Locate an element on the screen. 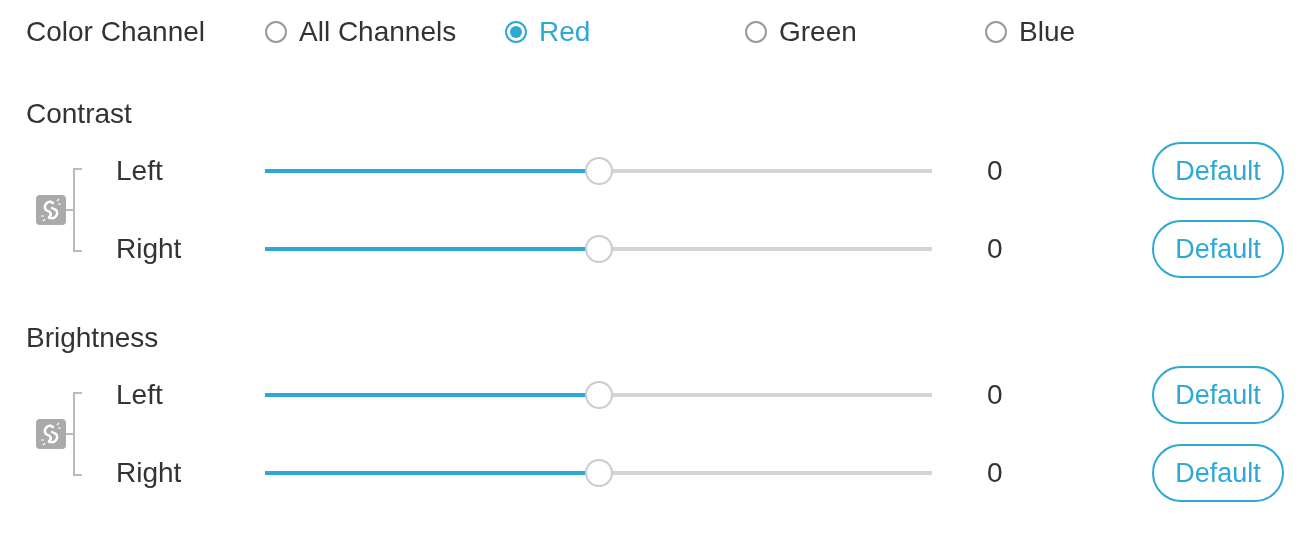 The height and width of the screenshot is (554, 1316). radio-option: Blue is located at coordinates (1105, 32).